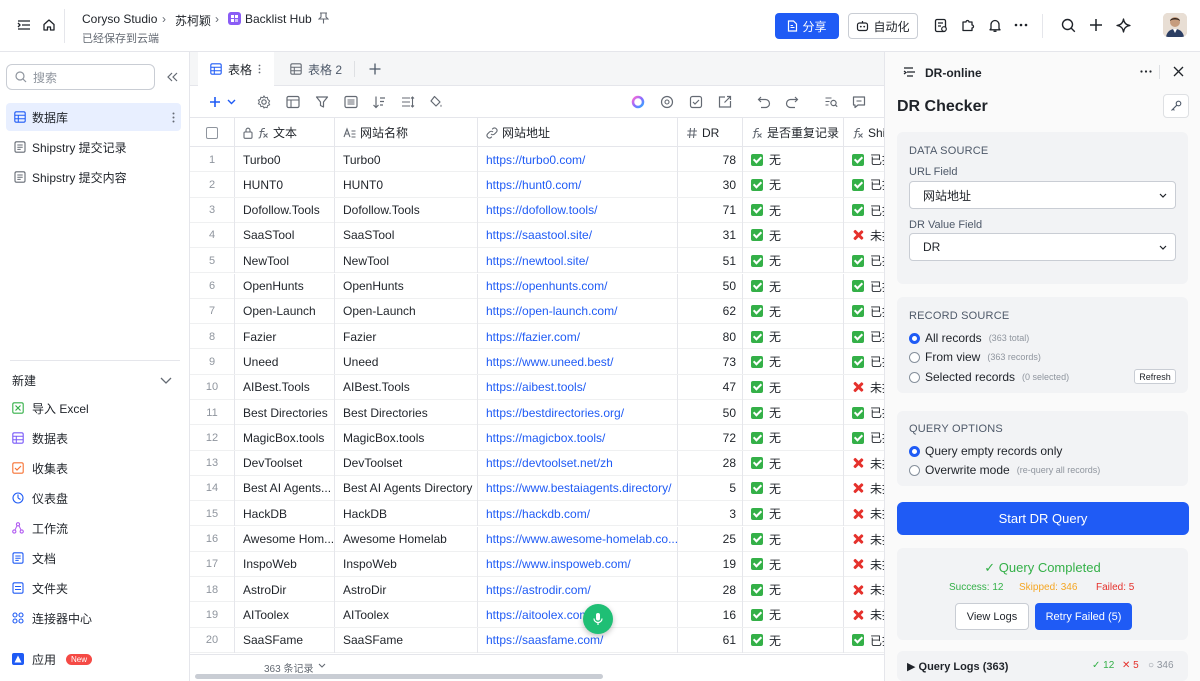 This screenshot has height=681, width=1200. Describe the element at coordinates (406, 235) in the screenshot. I see `cell-site-name: SaaSTool` at that location.